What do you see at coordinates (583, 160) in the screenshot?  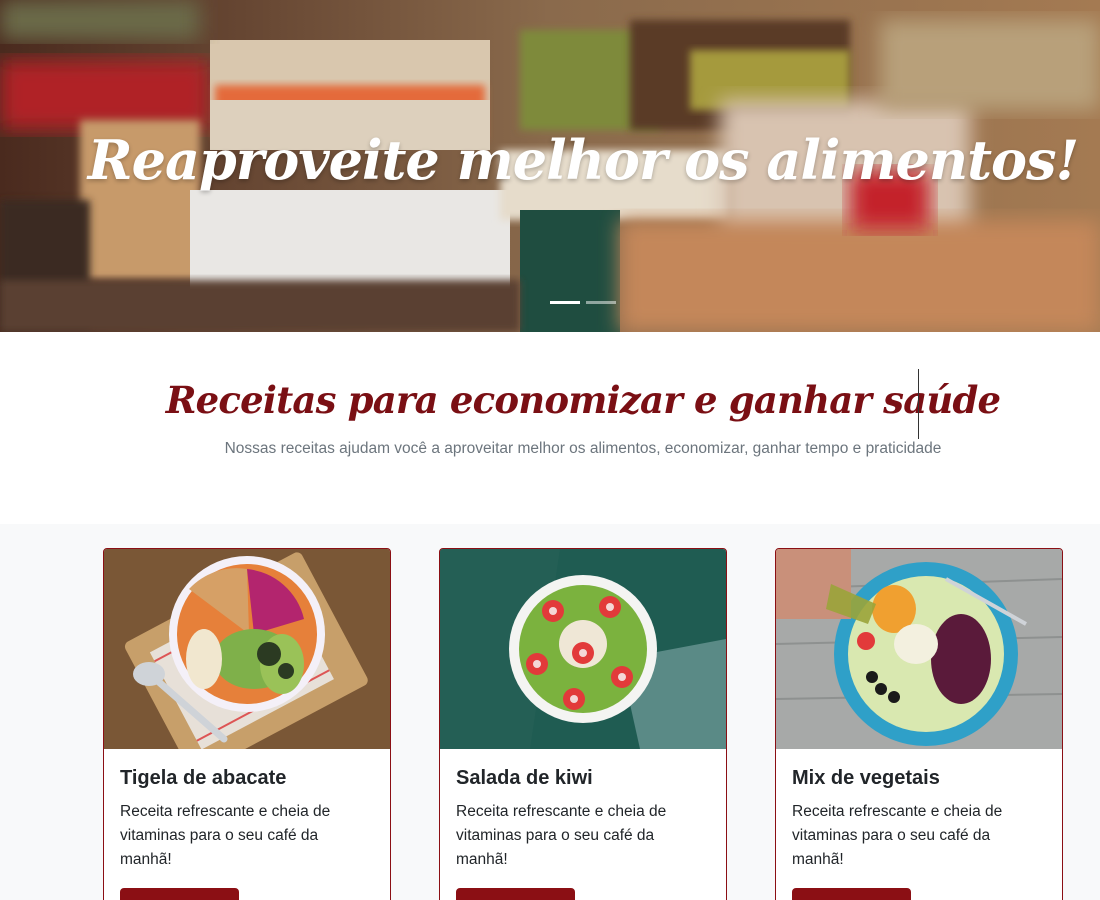 I see `hero-title: Reaproveite melhor os alimentos!` at bounding box center [583, 160].